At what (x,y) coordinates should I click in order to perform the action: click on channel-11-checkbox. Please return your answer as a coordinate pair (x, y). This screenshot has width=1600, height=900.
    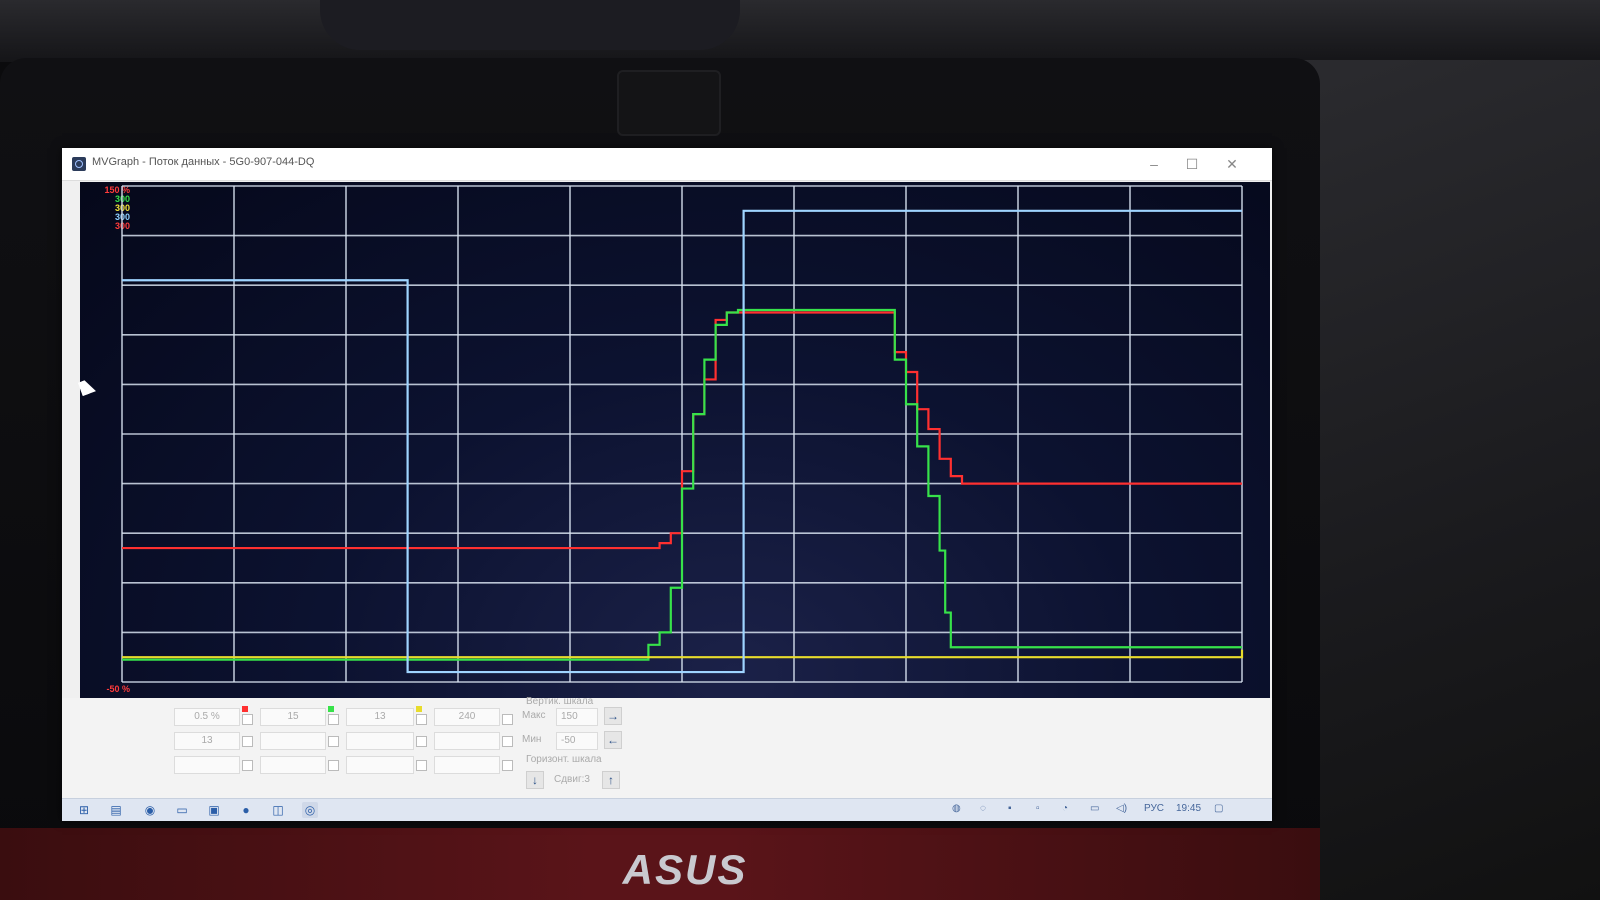
    Looking at the image, I should click on (421, 765).